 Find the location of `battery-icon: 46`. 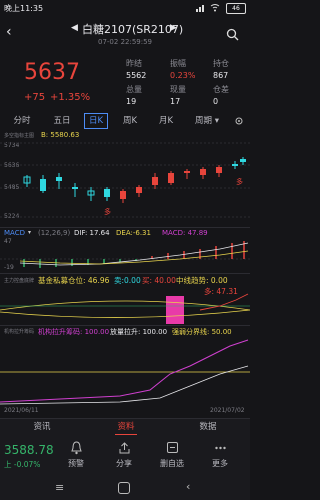

battery-icon: 46 is located at coordinates (236, 8).